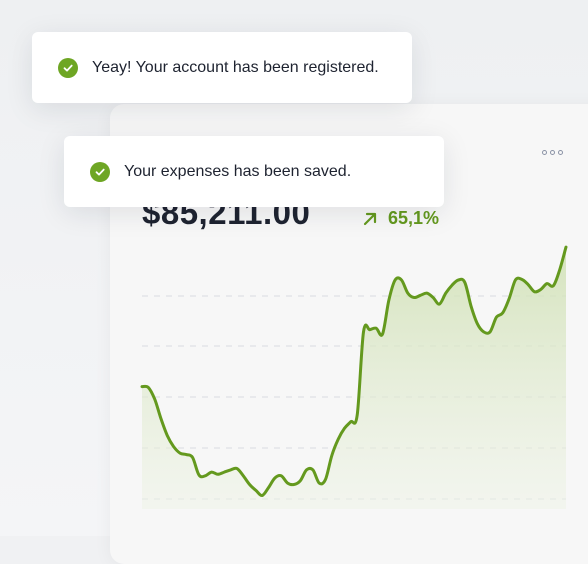 The width and height of the screenshot is (588, 564). I want to click on trend-indicator: 65,1%, so click(400, 218).